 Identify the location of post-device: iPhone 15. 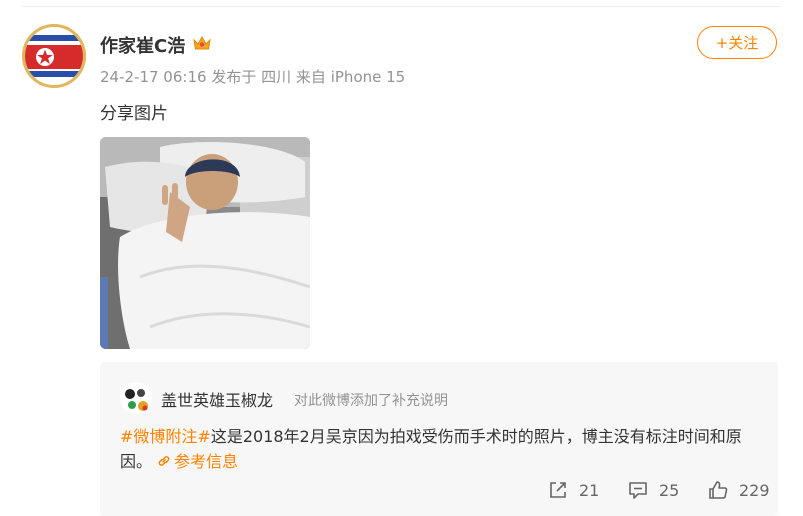
(368, 77).